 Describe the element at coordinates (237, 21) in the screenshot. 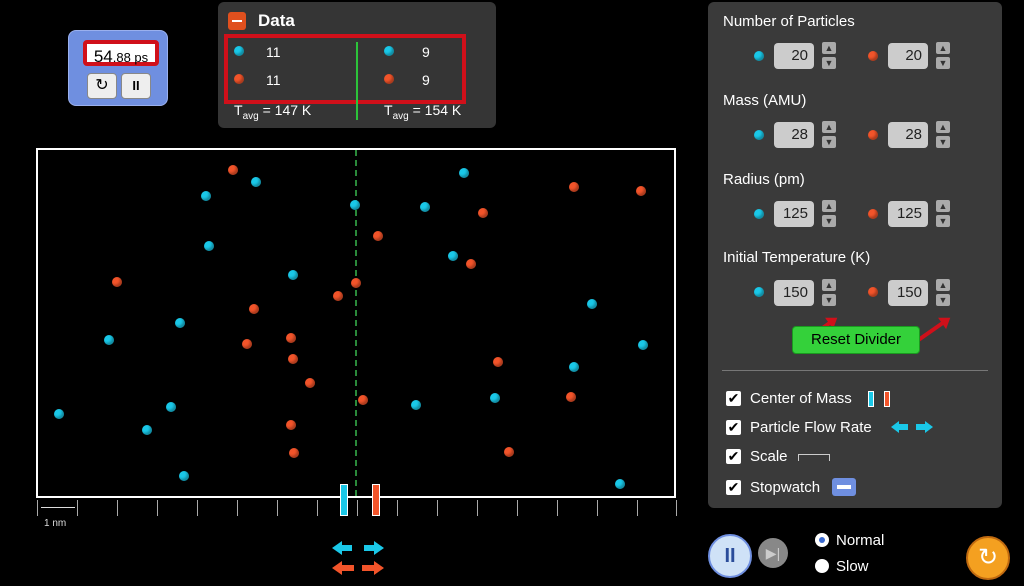

I see `collapse-icon` at that location.